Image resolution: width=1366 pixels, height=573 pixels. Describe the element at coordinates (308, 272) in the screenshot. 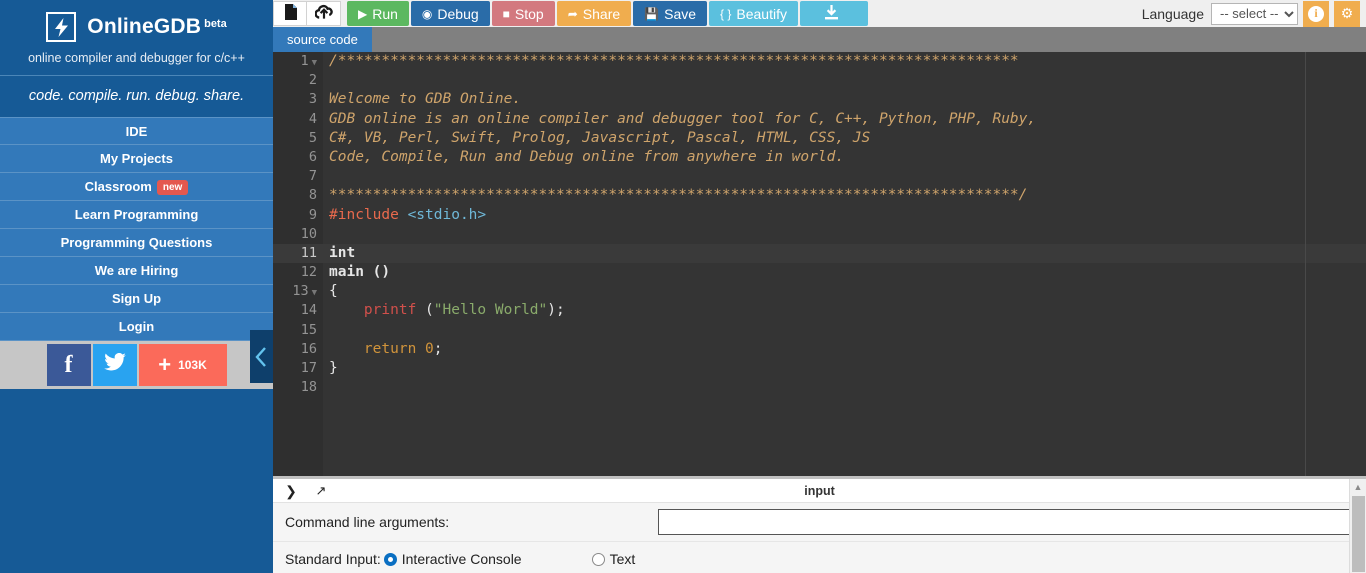

I see `line-number-text: 12` at that location.